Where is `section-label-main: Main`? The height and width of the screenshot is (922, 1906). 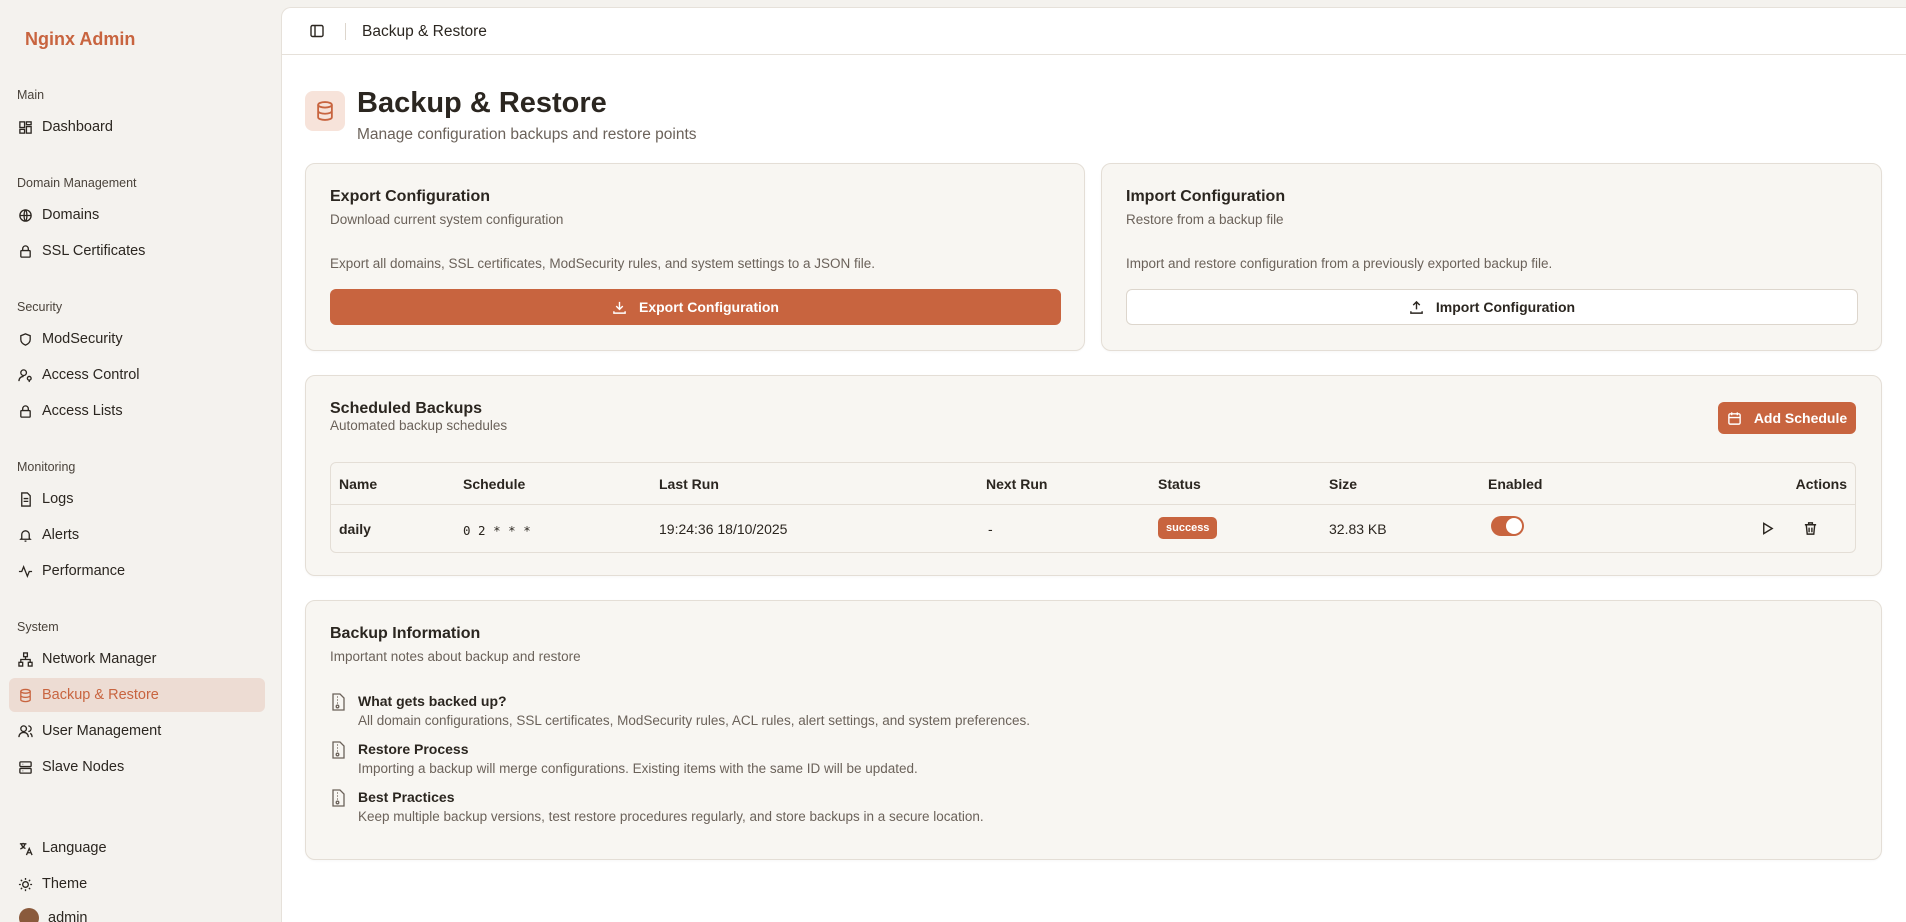
section-label-main: Main is located at coordinates (31, 95).